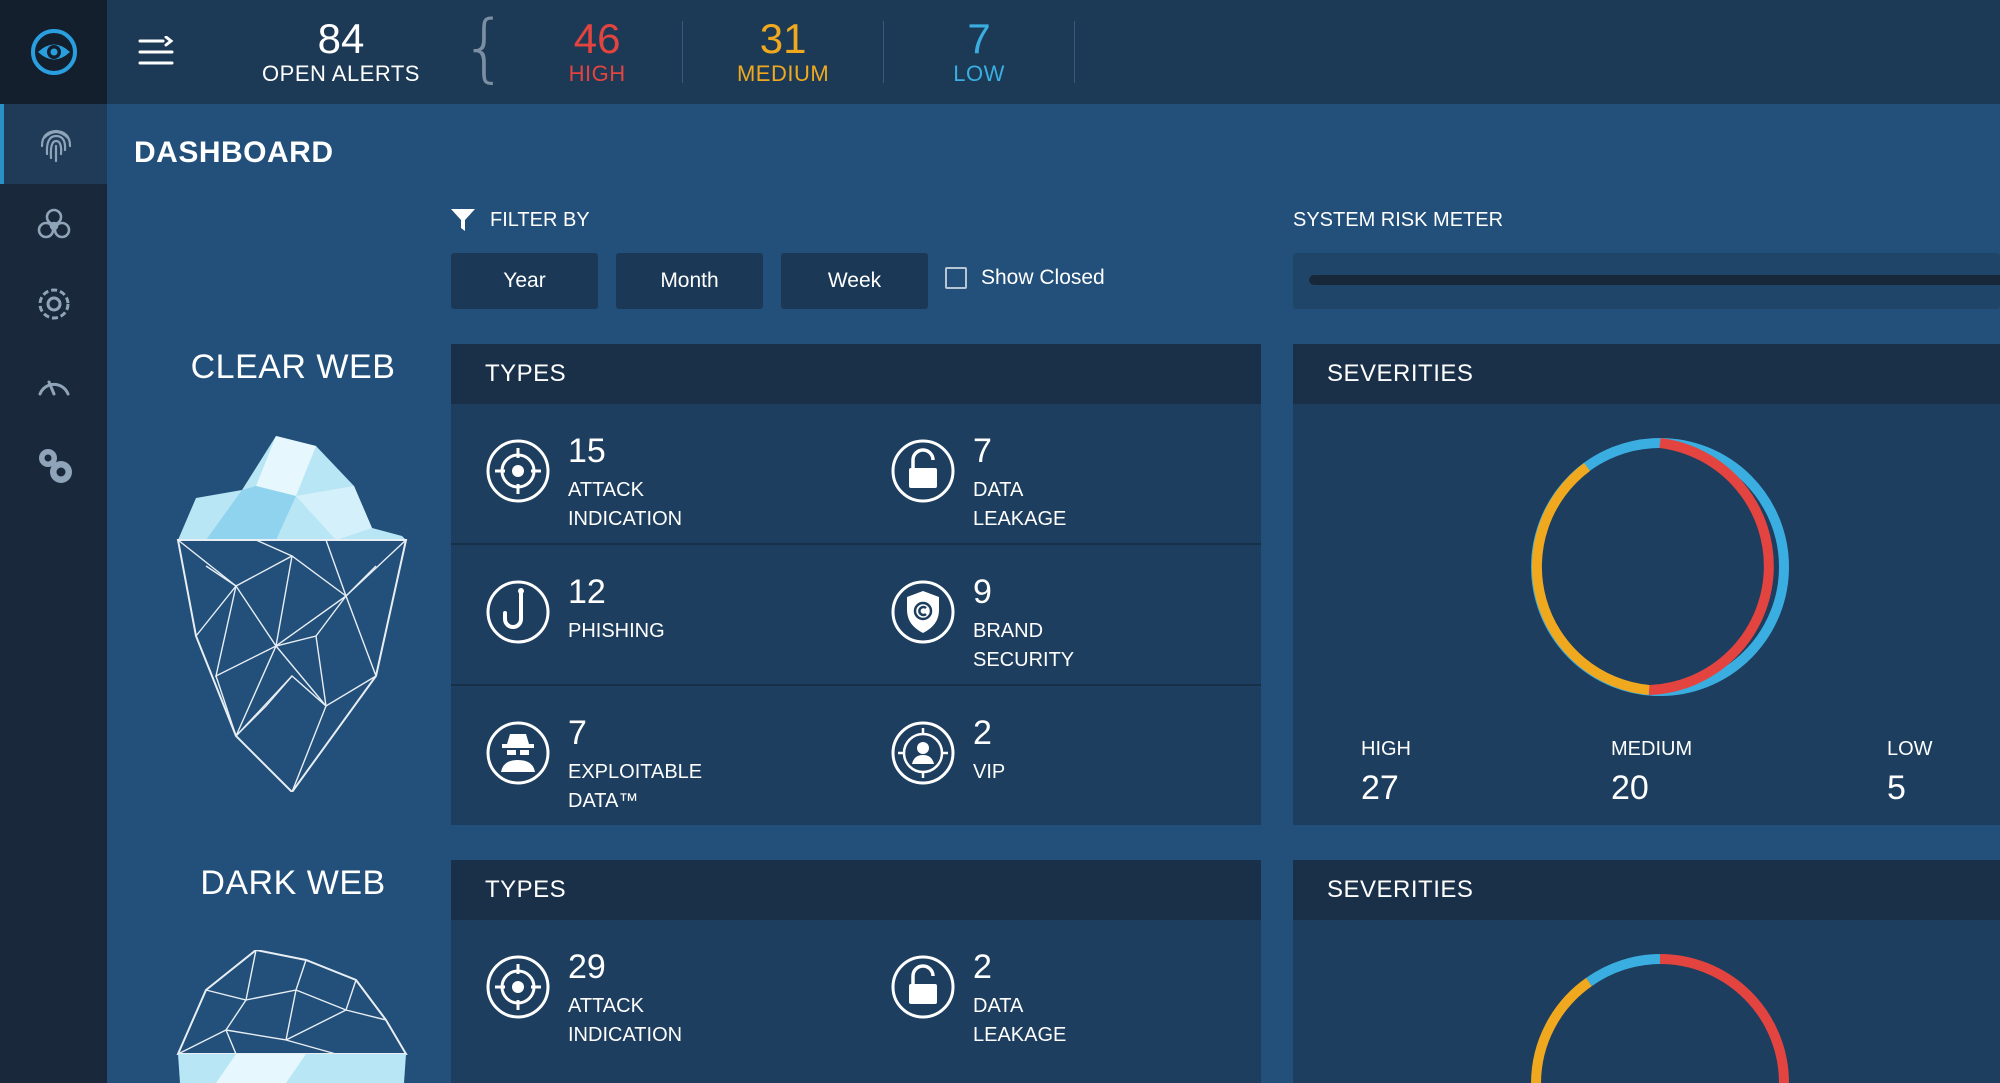 The image size is (2000, 1083). What do you see at coordinates (1896, 788) in the screenshot?
I see `severity-count: 5` at bounding box center [1896, 788].